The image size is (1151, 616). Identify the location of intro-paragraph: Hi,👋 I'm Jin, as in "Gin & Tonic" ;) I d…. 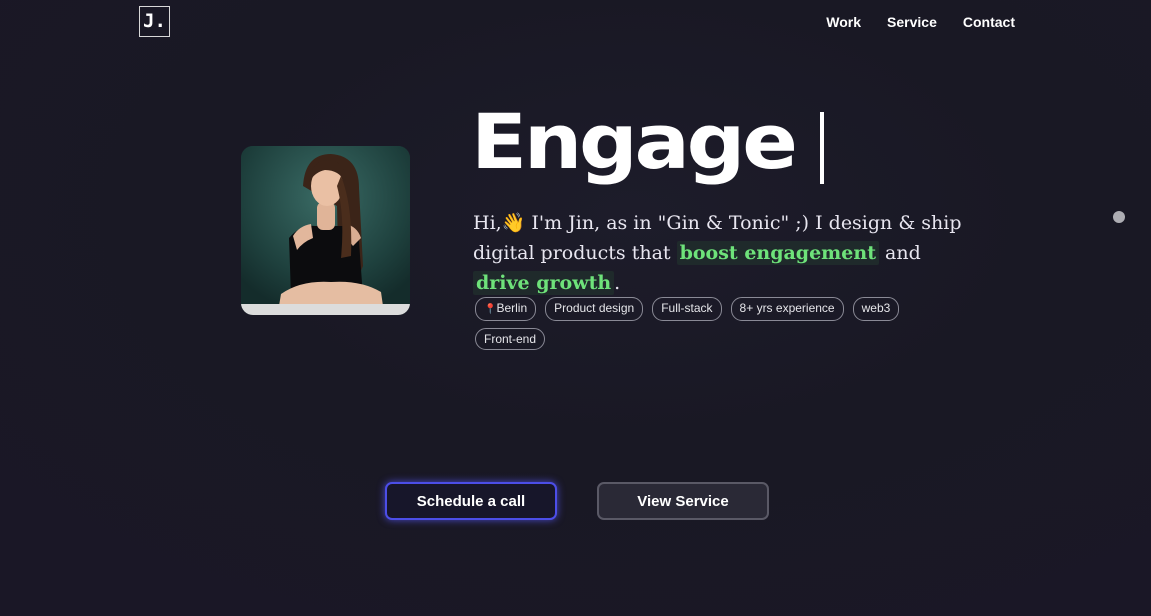
(723, 253).